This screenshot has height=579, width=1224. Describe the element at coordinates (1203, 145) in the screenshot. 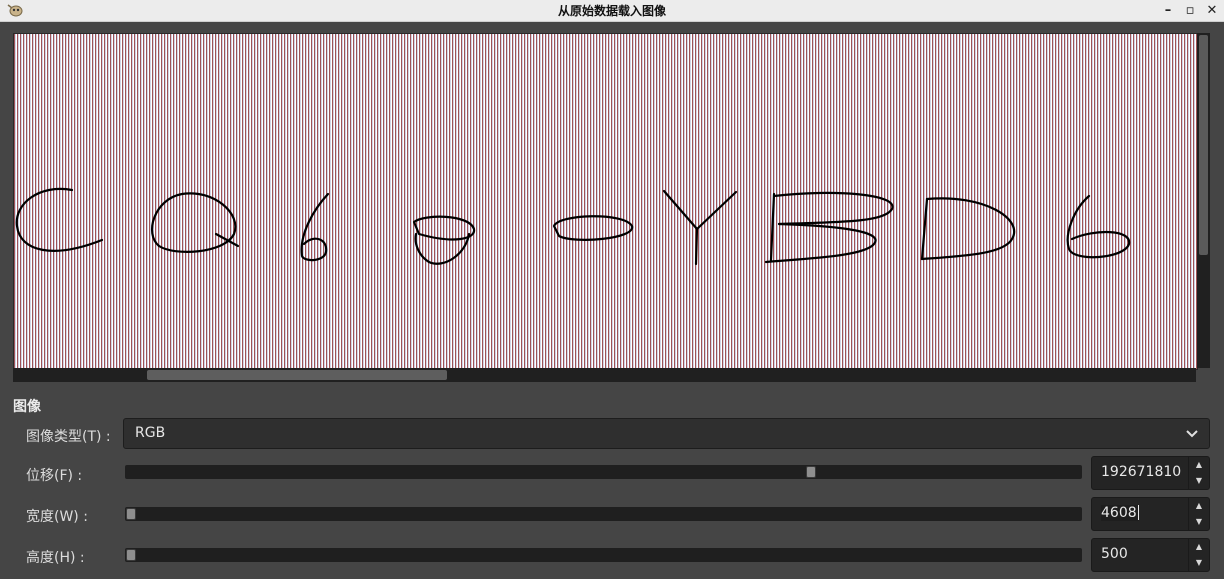

I see `vertical-scroll-thumb` at that location.